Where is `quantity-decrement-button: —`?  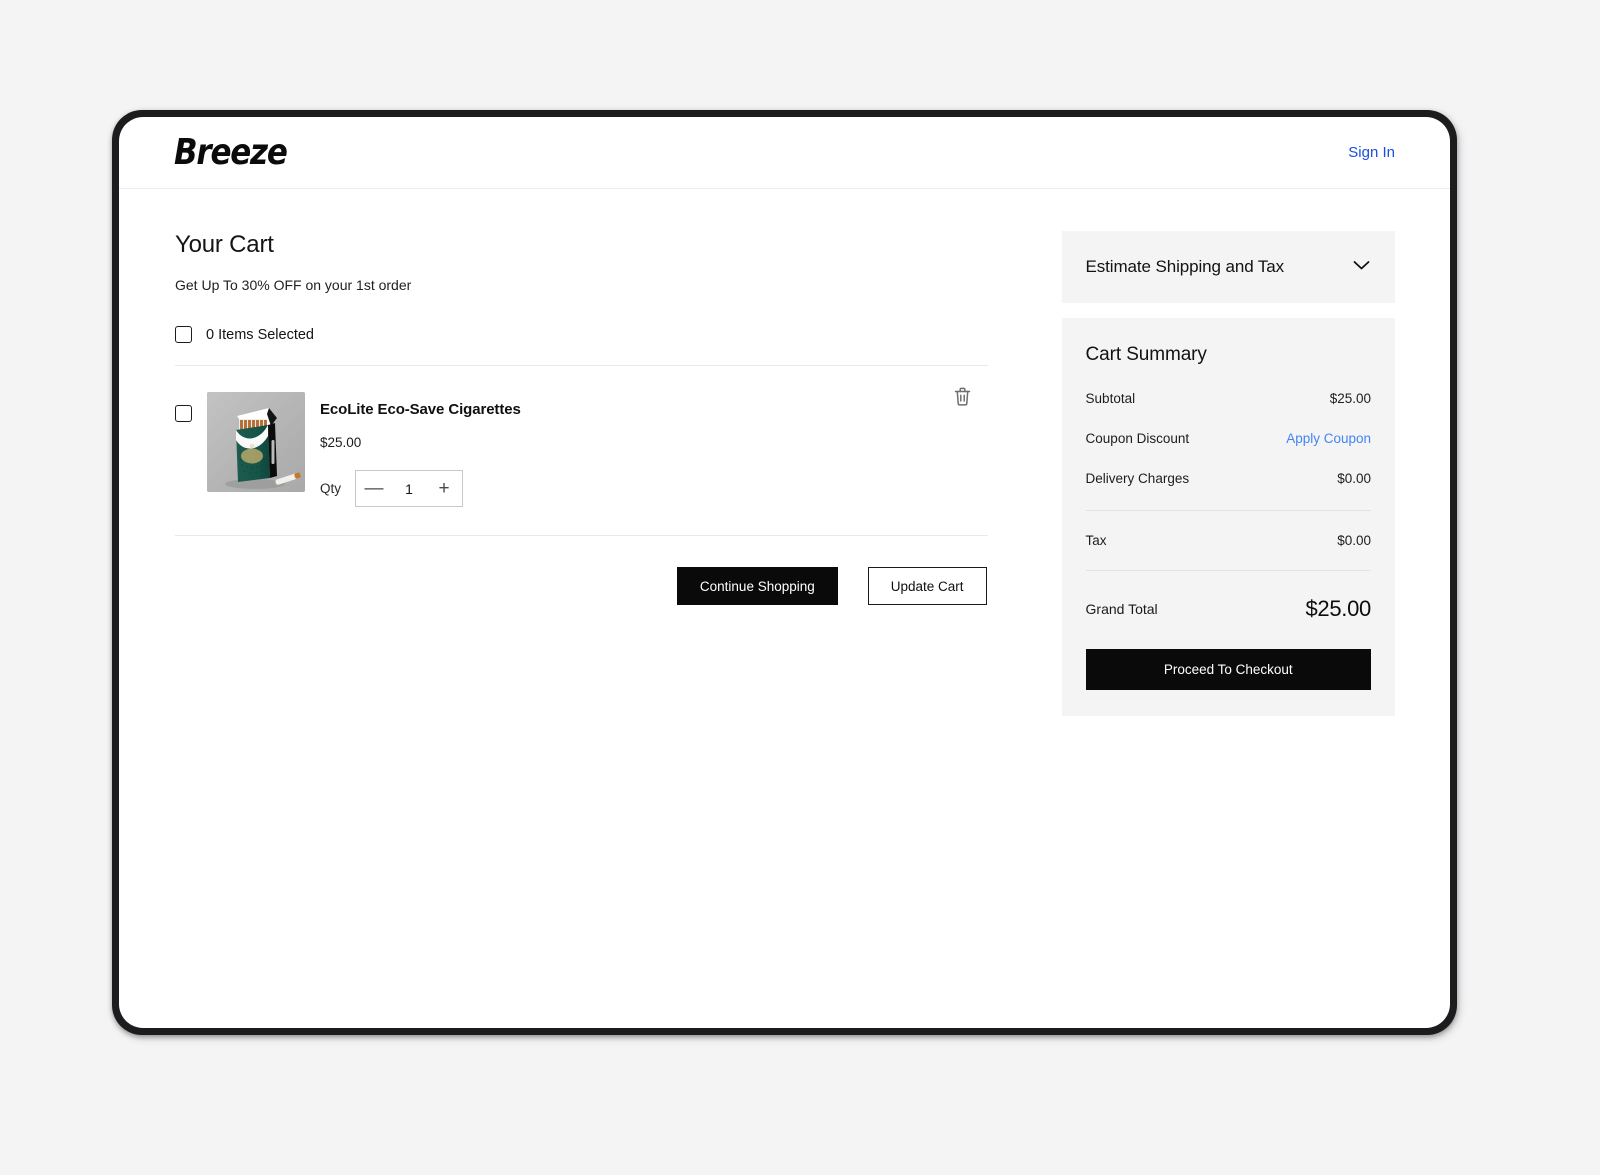
quantity-decrement-button: — is located at coordinates (374, 488).